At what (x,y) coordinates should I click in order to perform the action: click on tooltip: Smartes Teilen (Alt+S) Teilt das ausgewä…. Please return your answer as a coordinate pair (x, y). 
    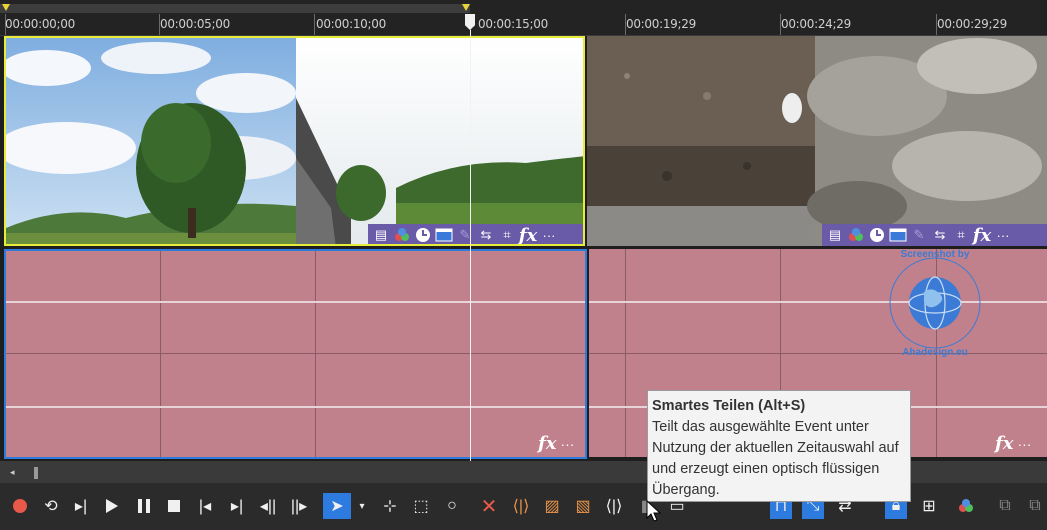
    Looking at the image, I should click on (779, 446).